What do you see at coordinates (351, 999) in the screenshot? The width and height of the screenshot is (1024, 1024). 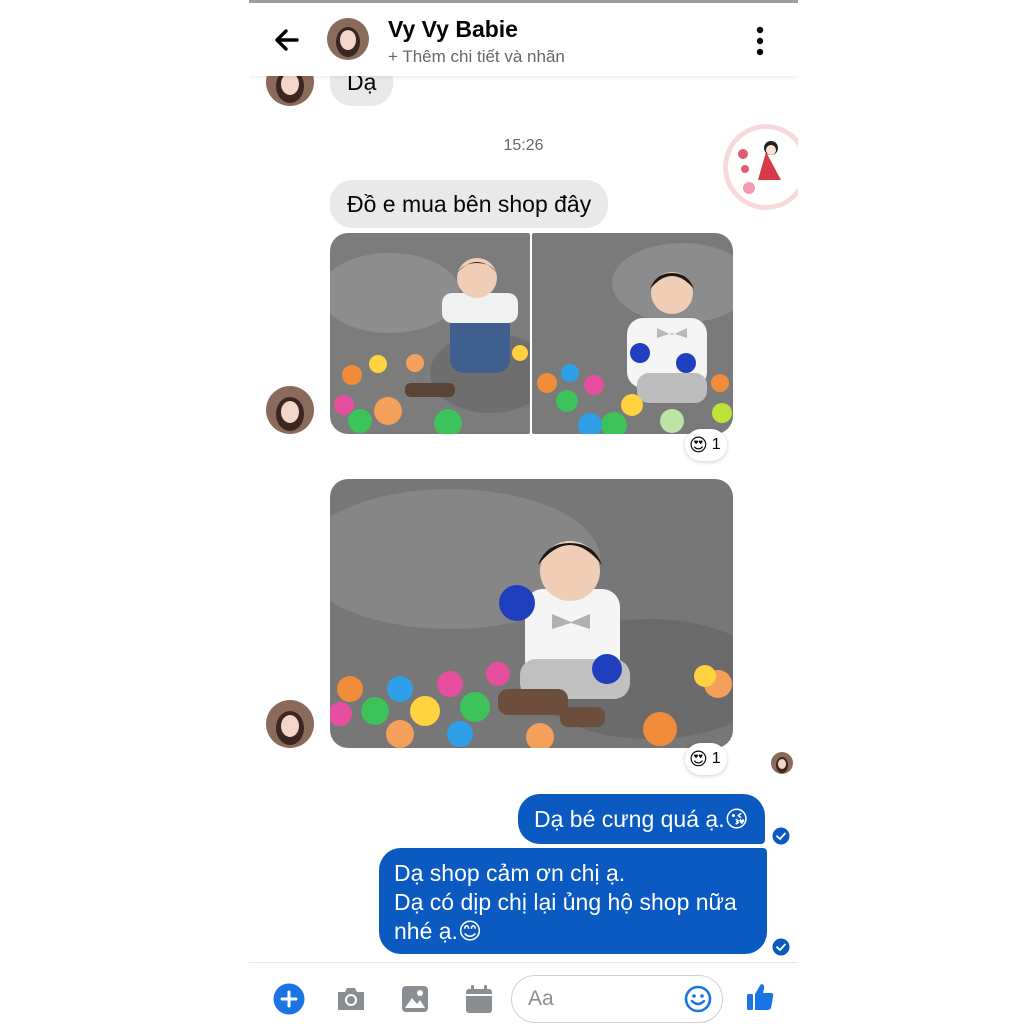 I see `camera-icon` at bounding box center [351, 999].